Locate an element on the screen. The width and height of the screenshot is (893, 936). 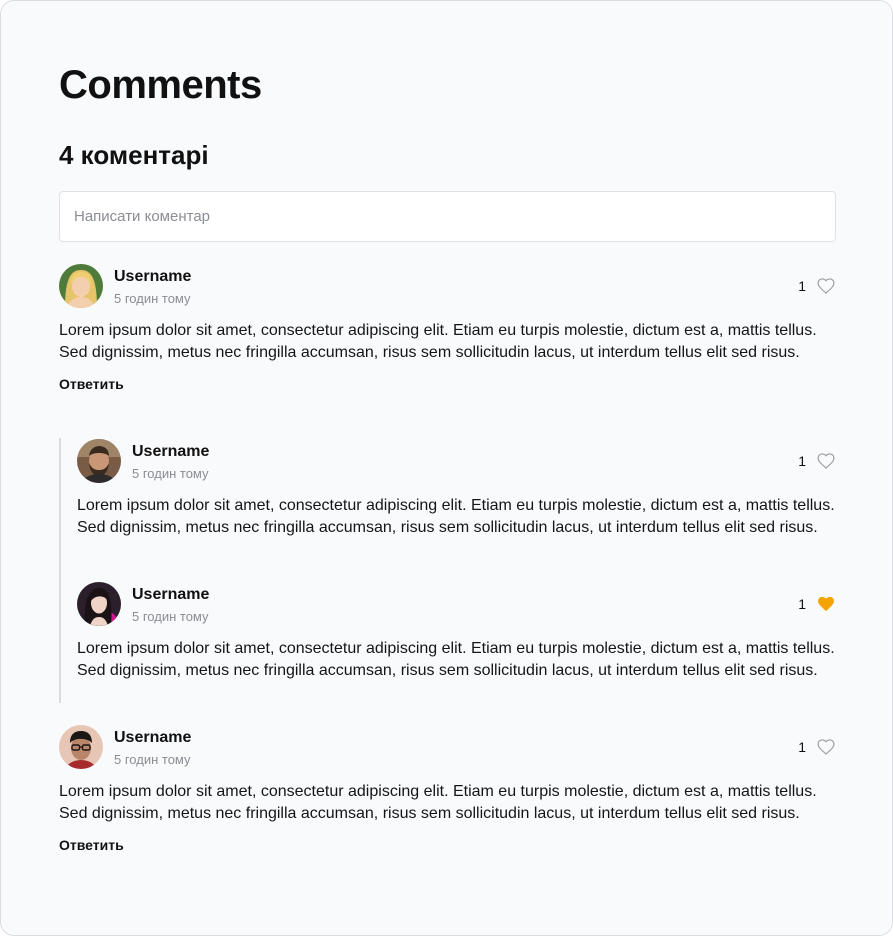
page-title: Comments is located at coordinates (160, 85).